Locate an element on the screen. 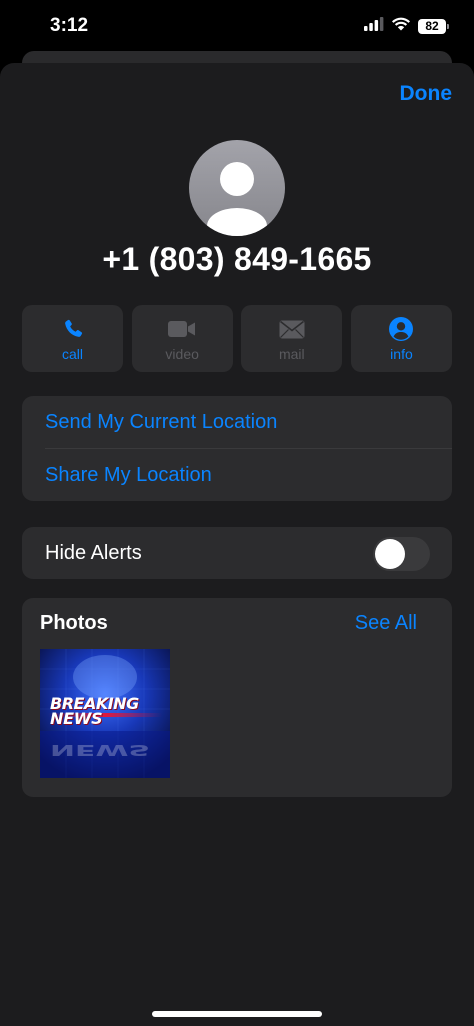  thumbnail-text-line-2: NEWS is located at coordinates (76, 718).